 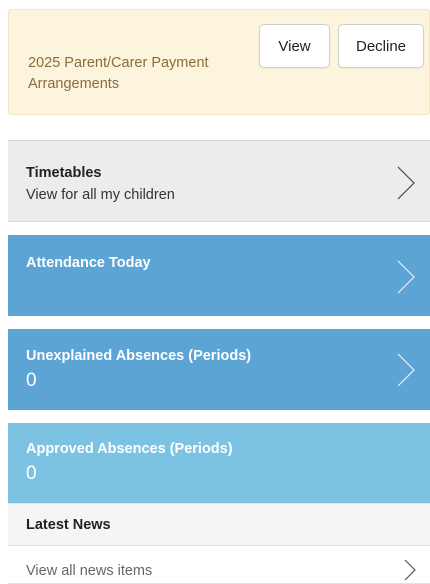 What do you see at coordinates (68, 525) in the screenshot?
I see `latest-news-title: Latest News` at bounding box center [68, 525].